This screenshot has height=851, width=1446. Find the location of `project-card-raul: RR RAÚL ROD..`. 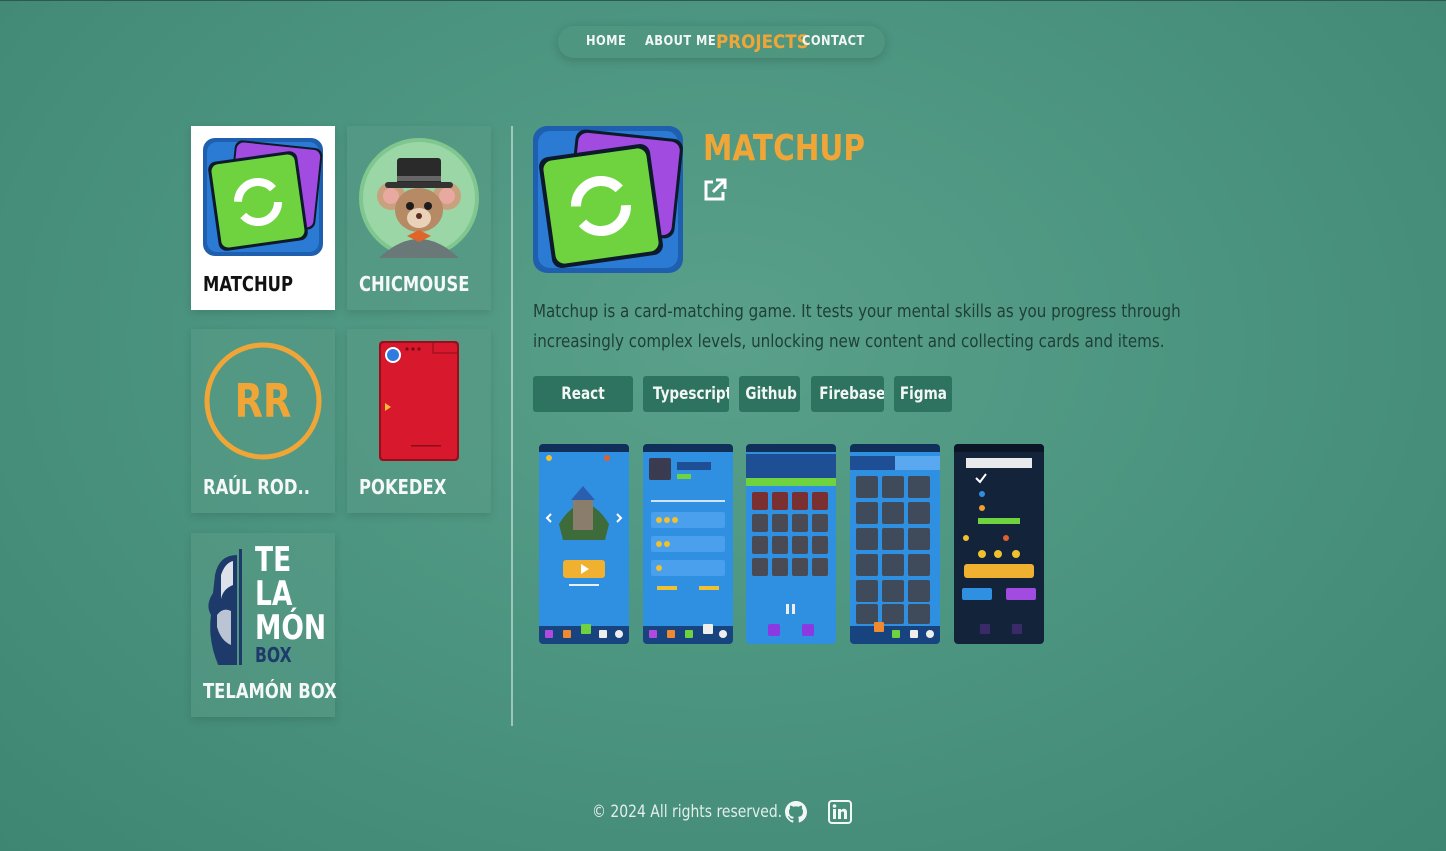

project-card-raul: RR RAÚL ROD.. is located at coordinates (263, 421).